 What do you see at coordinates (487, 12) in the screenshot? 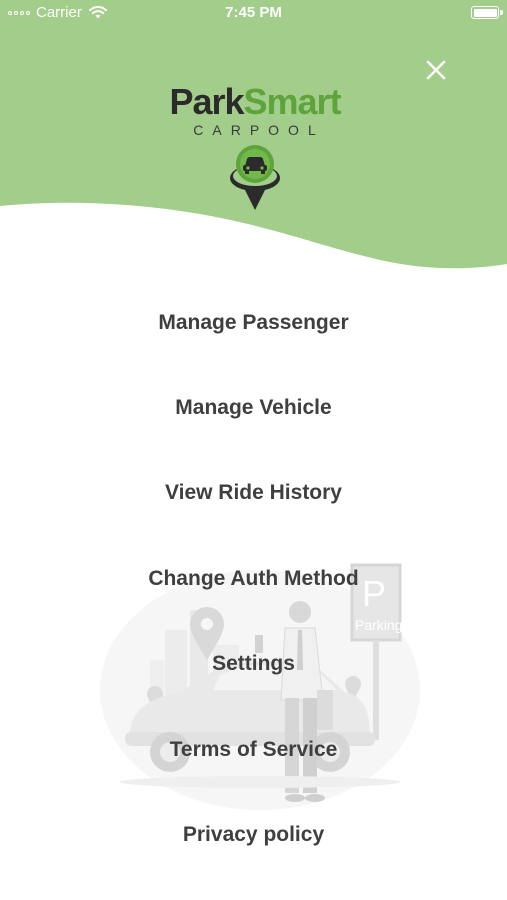
I see `battery-icon` at bounding box center [487, 12].